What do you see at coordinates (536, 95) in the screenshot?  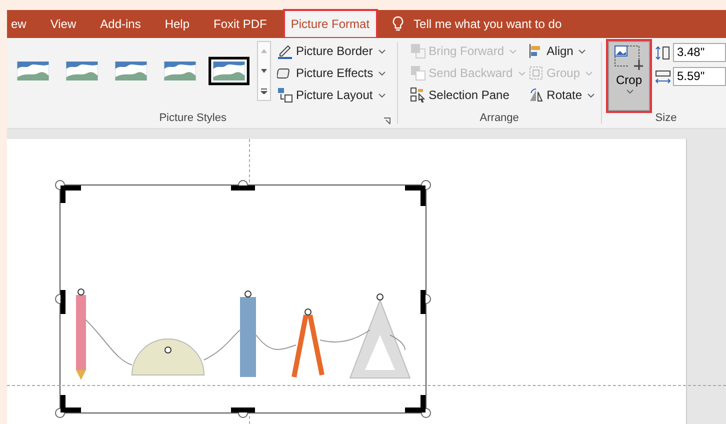 I see `rotate-icon` at bounding box center [536, 95].